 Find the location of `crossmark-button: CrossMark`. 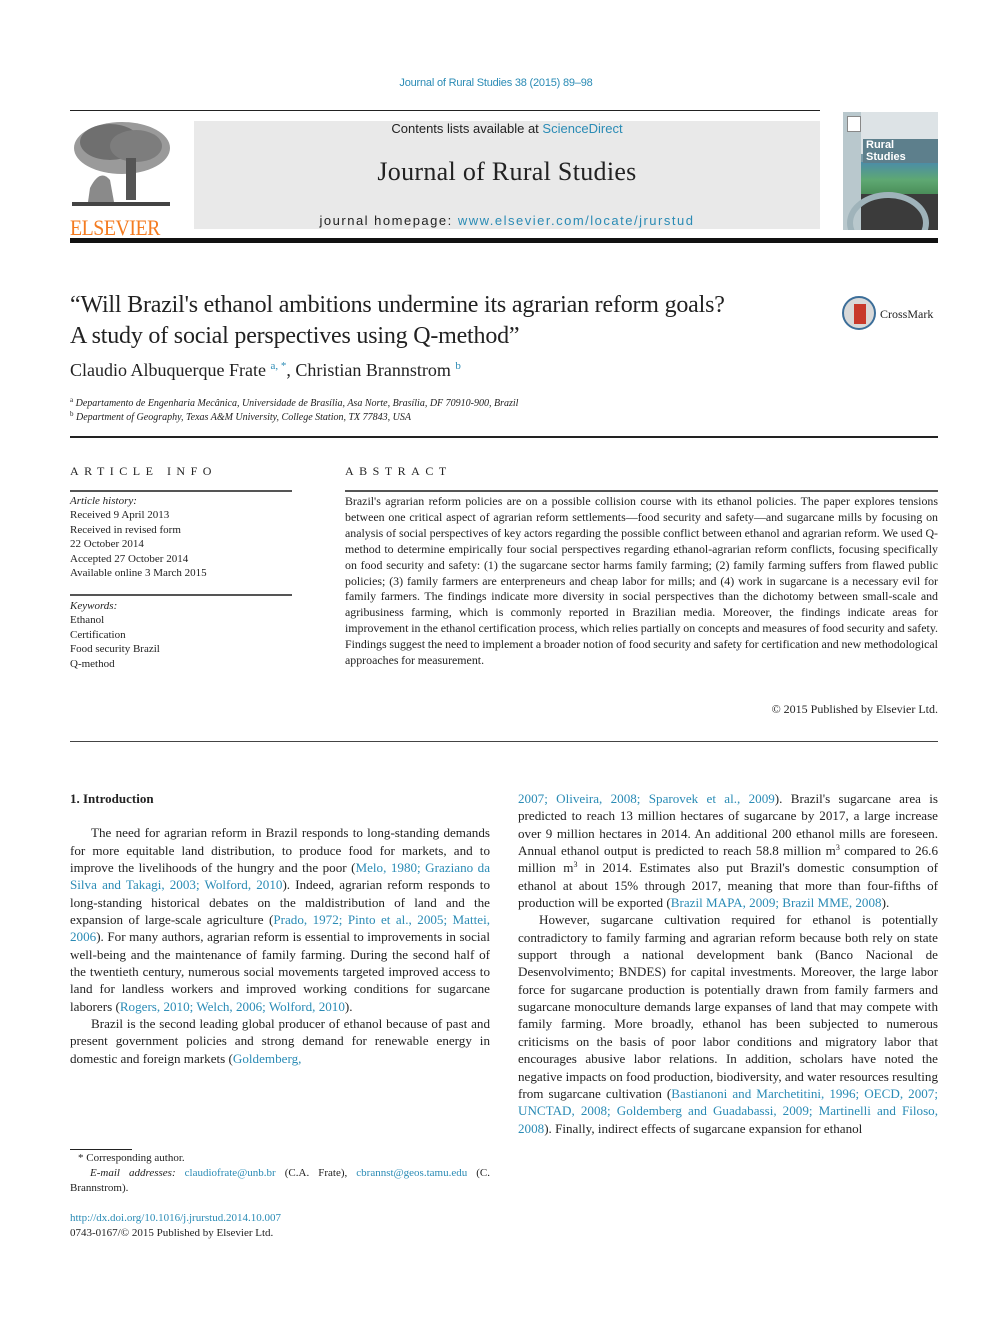

crossmark-button: CrossMark is located at coordinates (892, 316).